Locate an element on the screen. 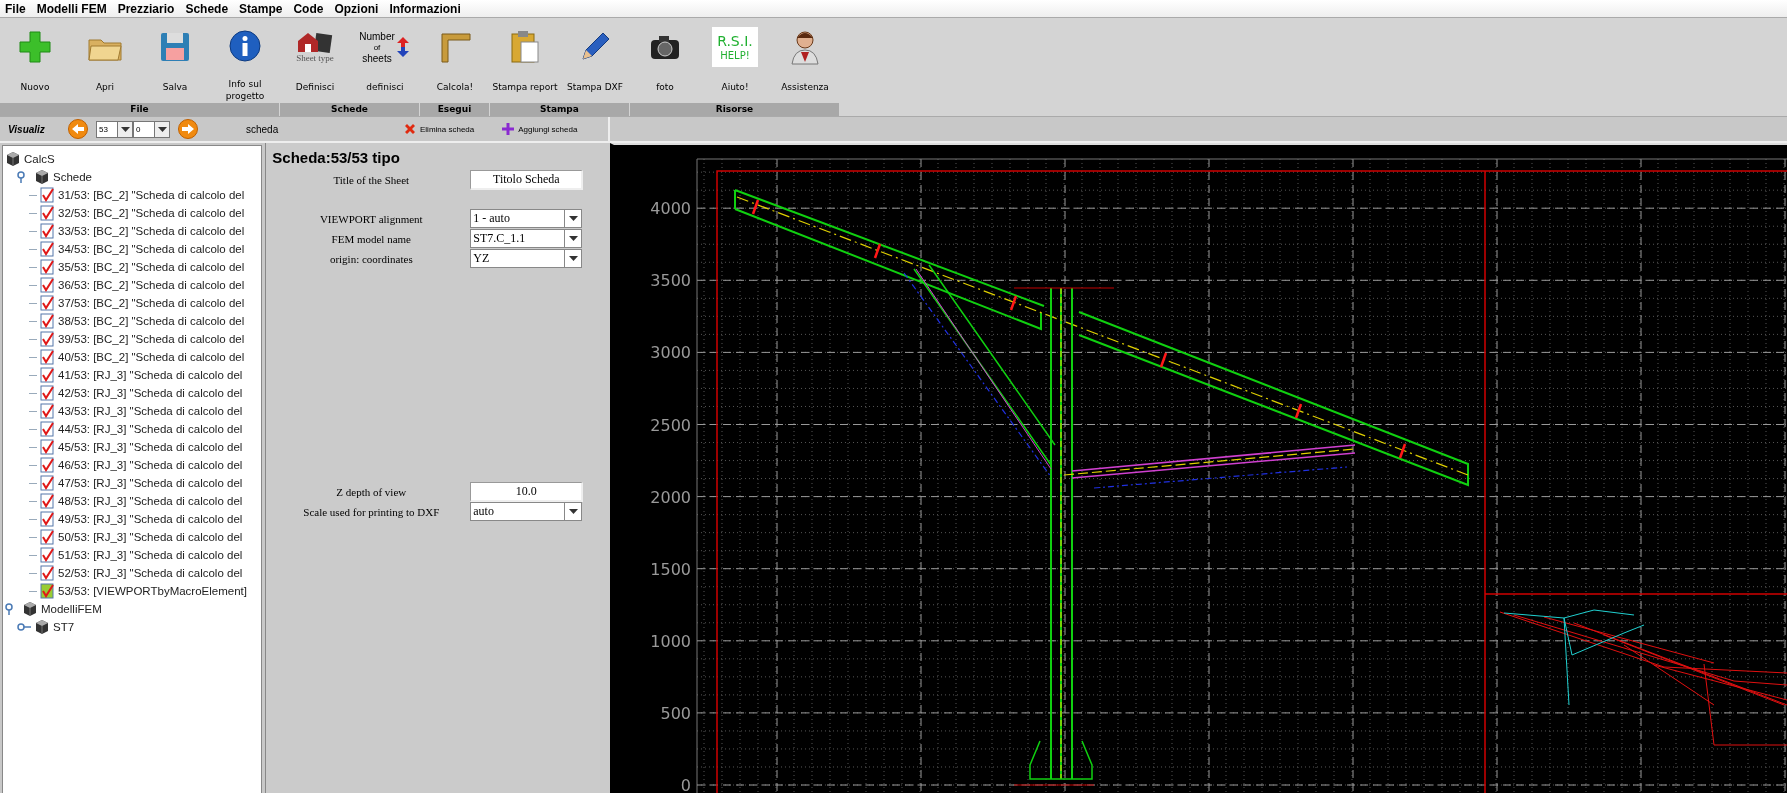 The image size is (1787, 793). tree-item: 37/53: [BC_2] "Scheda di calcolo del is located at coordinates (151, 303).